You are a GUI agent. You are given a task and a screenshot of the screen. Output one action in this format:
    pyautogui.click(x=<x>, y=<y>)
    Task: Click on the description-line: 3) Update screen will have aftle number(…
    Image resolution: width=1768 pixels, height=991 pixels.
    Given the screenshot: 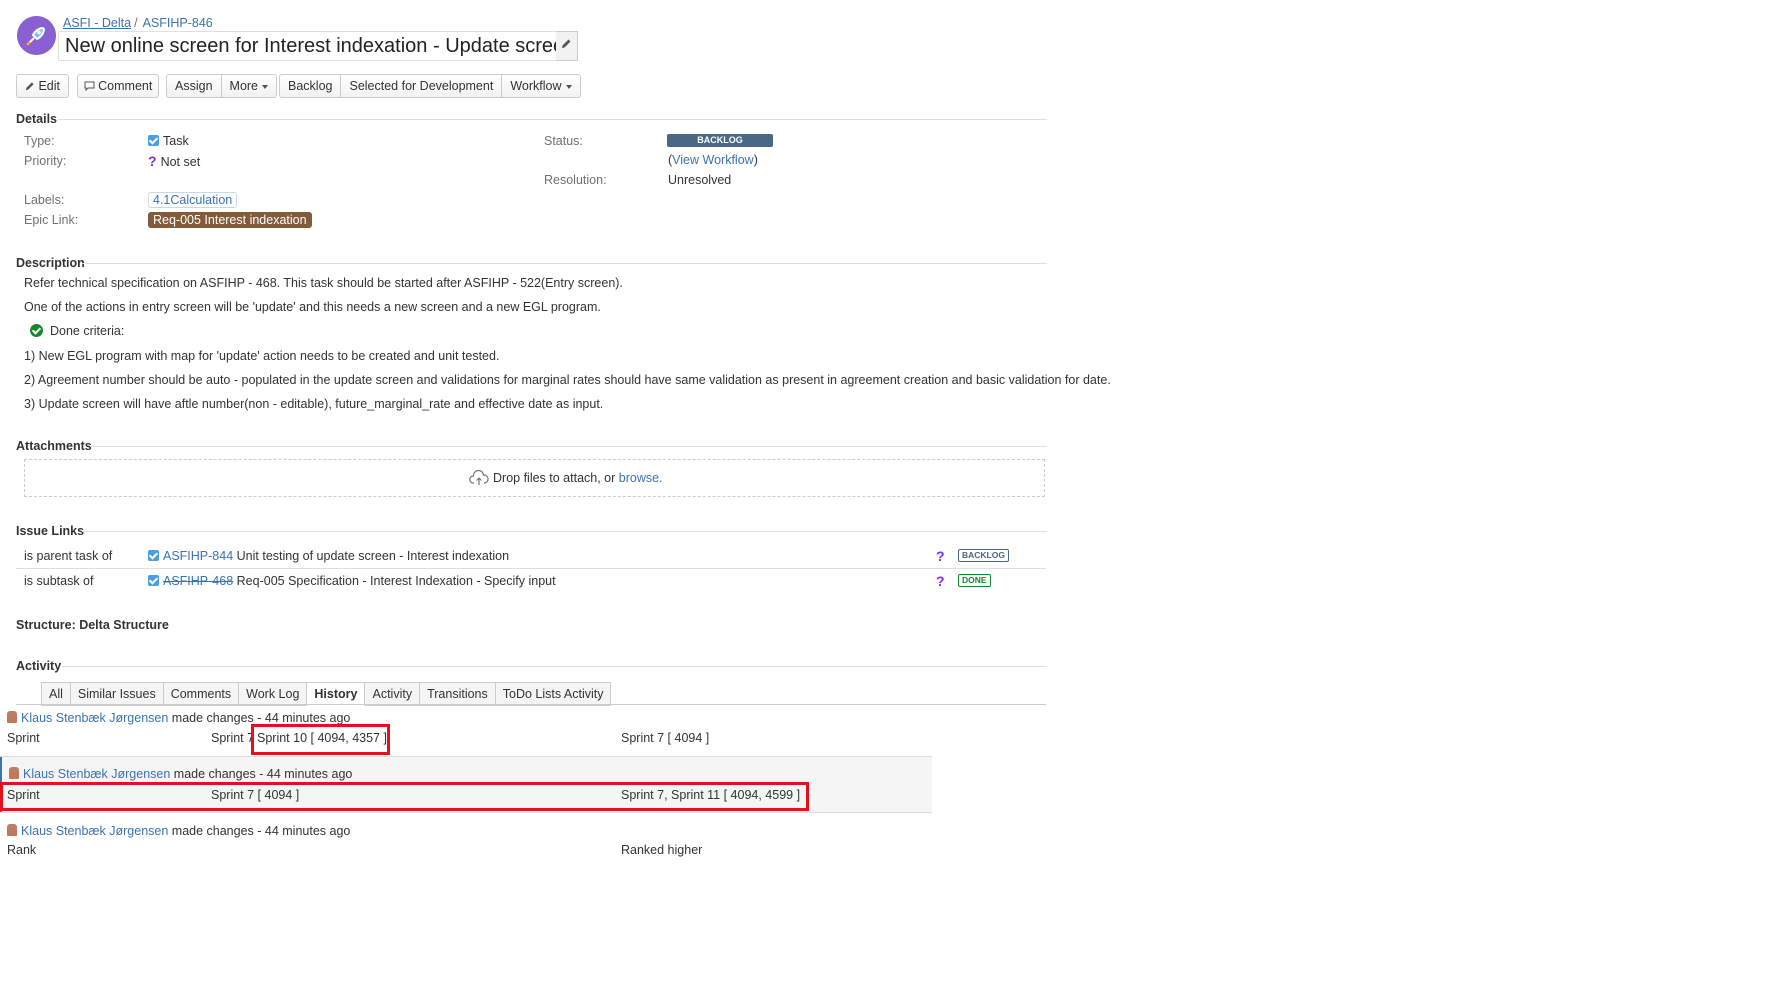 What is the action you would take?
    pyautogui.click(x=314, y=404)
    